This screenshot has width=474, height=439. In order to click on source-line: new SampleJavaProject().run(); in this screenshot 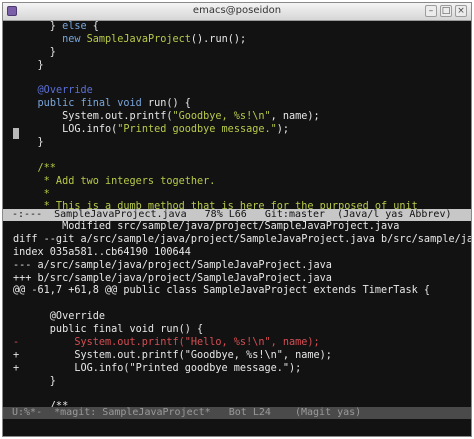, I will do `click(237, 40)`.